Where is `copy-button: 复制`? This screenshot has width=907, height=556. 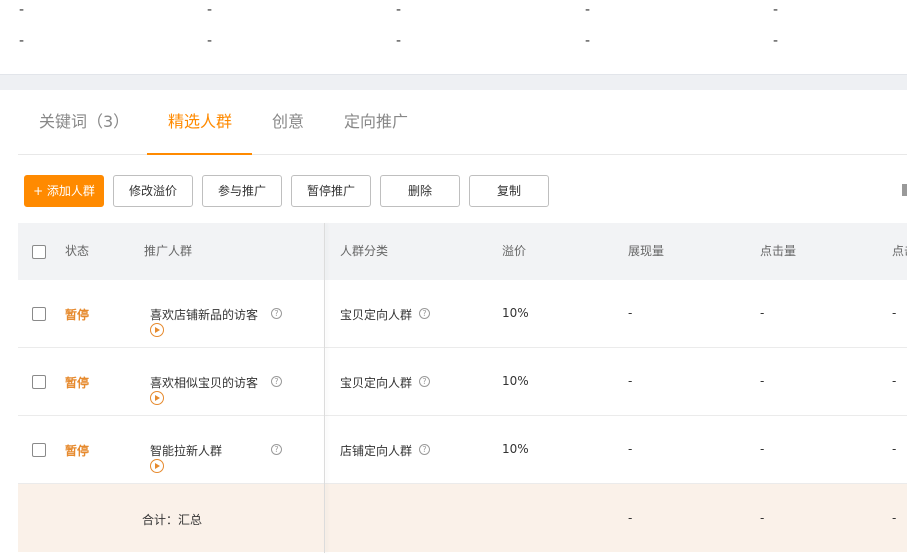 copy-button: 复制 is located at coordinates (509, 191).